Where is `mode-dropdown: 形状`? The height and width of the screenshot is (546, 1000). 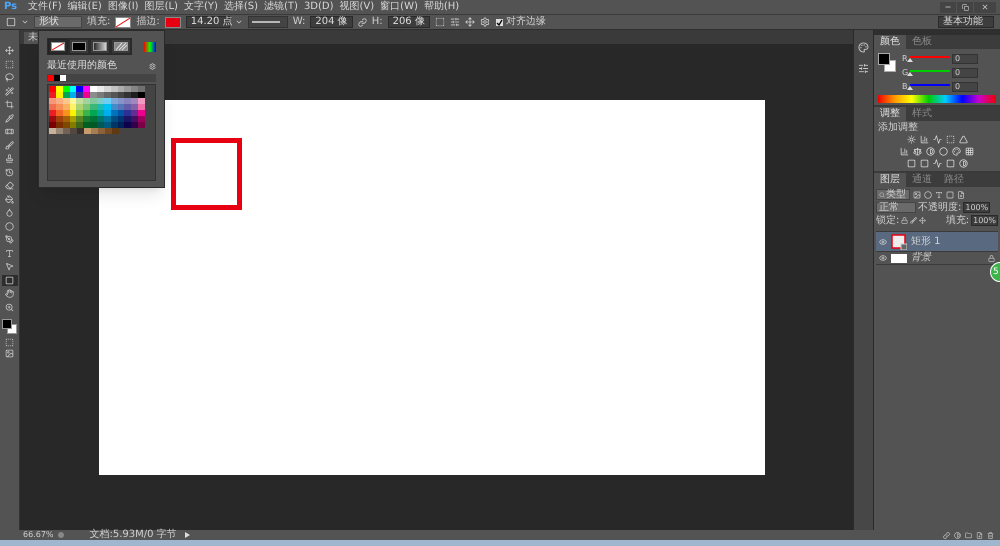 mode-dropdown: 形状 is located at coordinates (58, 22).